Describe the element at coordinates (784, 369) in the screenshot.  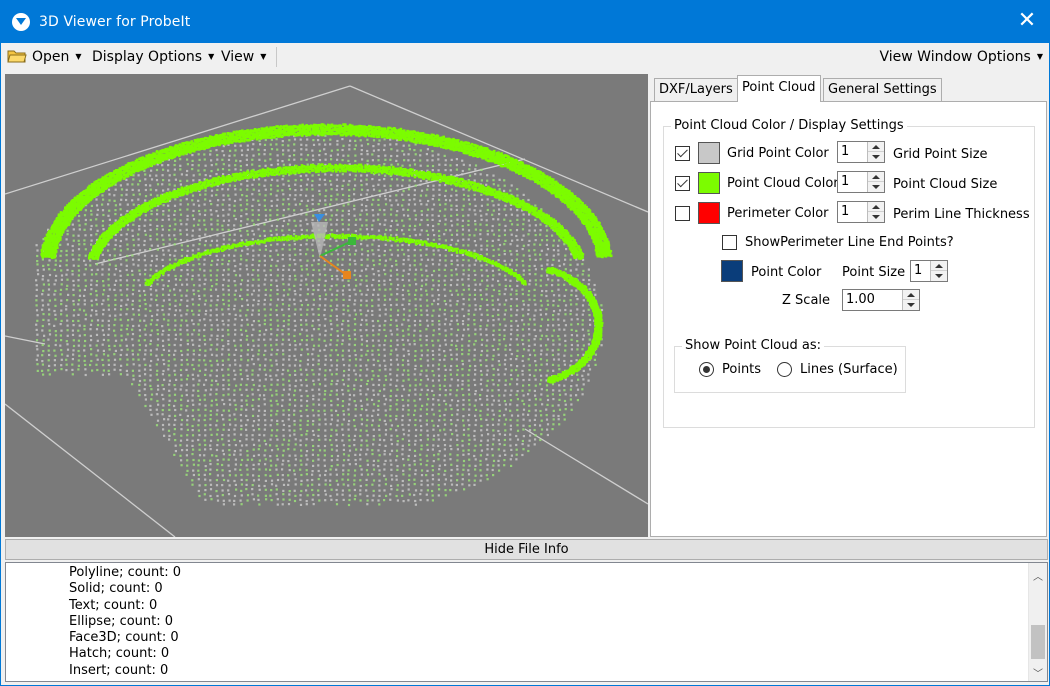
I see `lines-surface-radio` at that location.